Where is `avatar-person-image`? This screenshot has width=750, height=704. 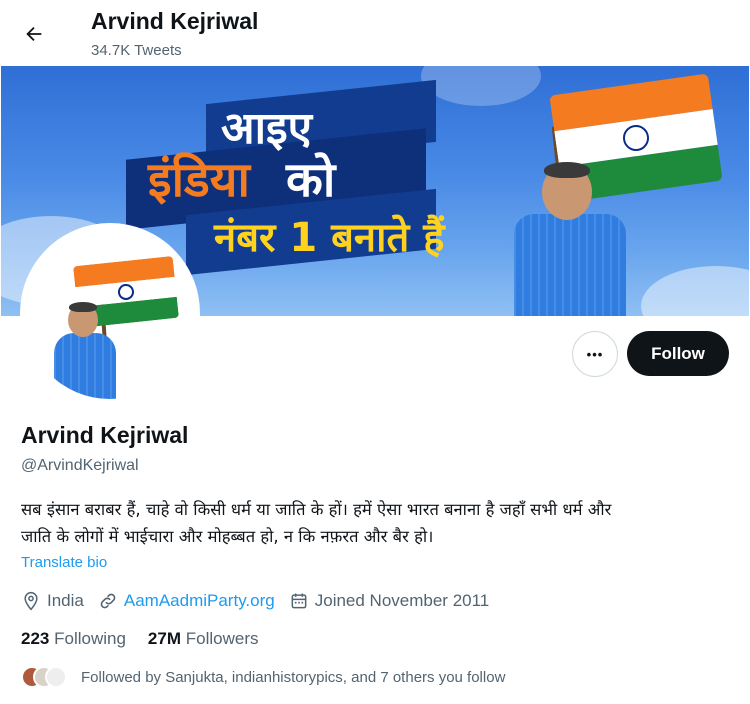 avatar-person-image is located at coordinates (85, 349).